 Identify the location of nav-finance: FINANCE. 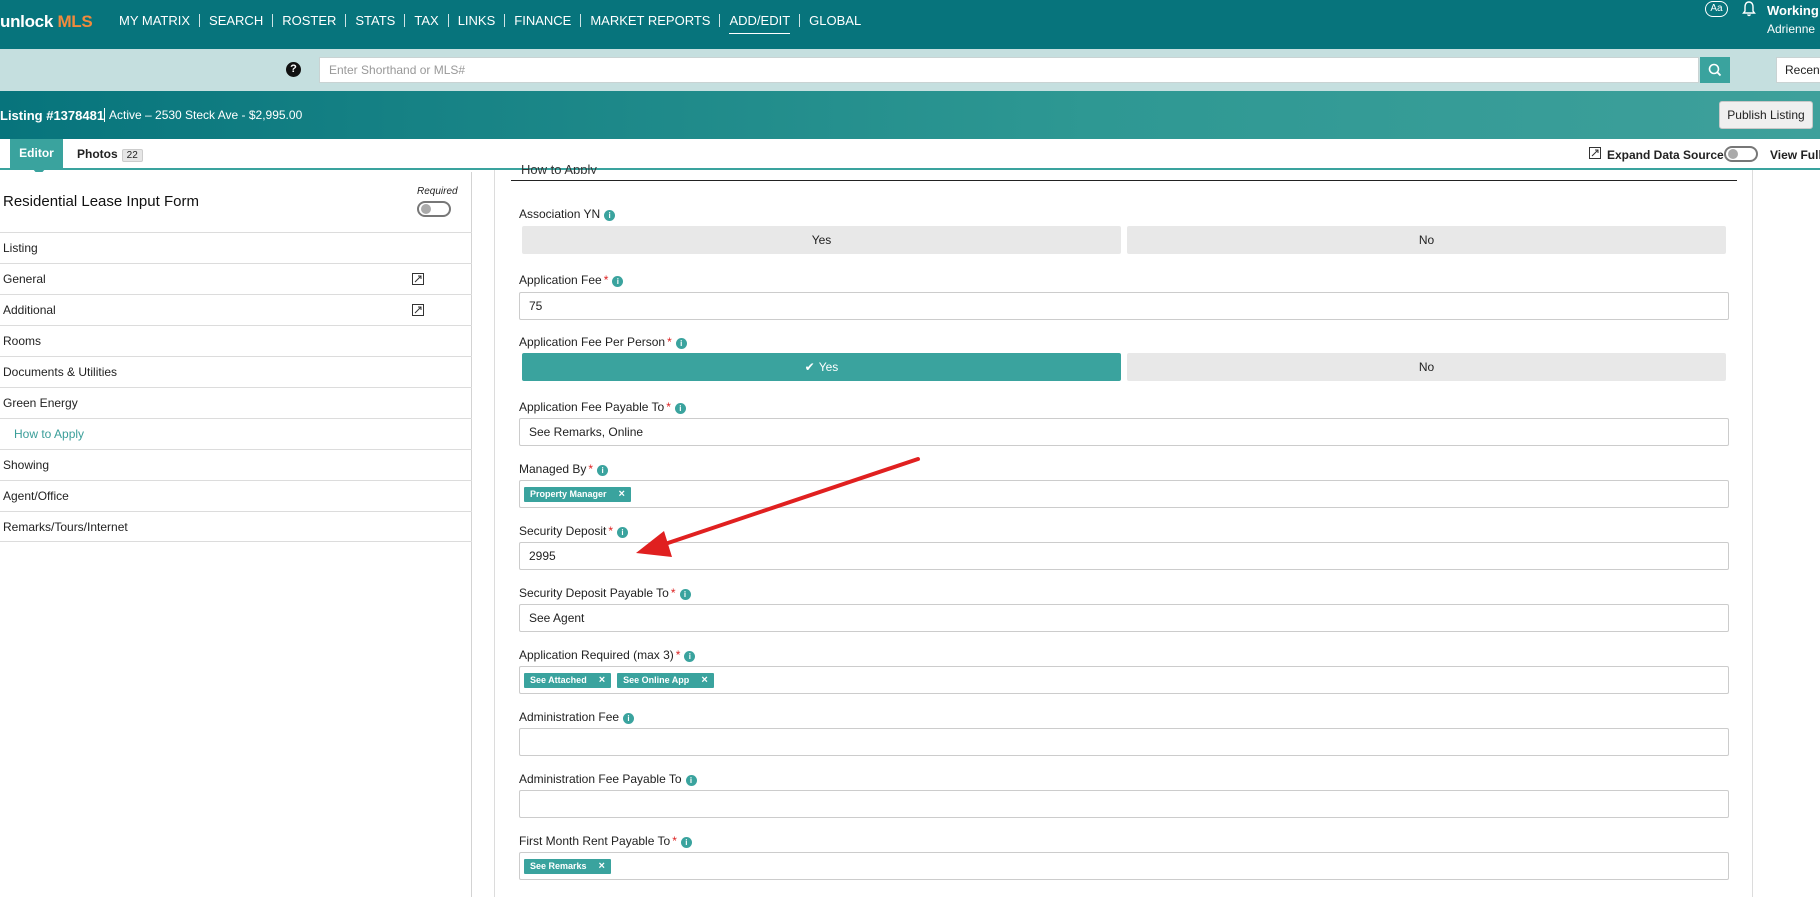
(543, 20).